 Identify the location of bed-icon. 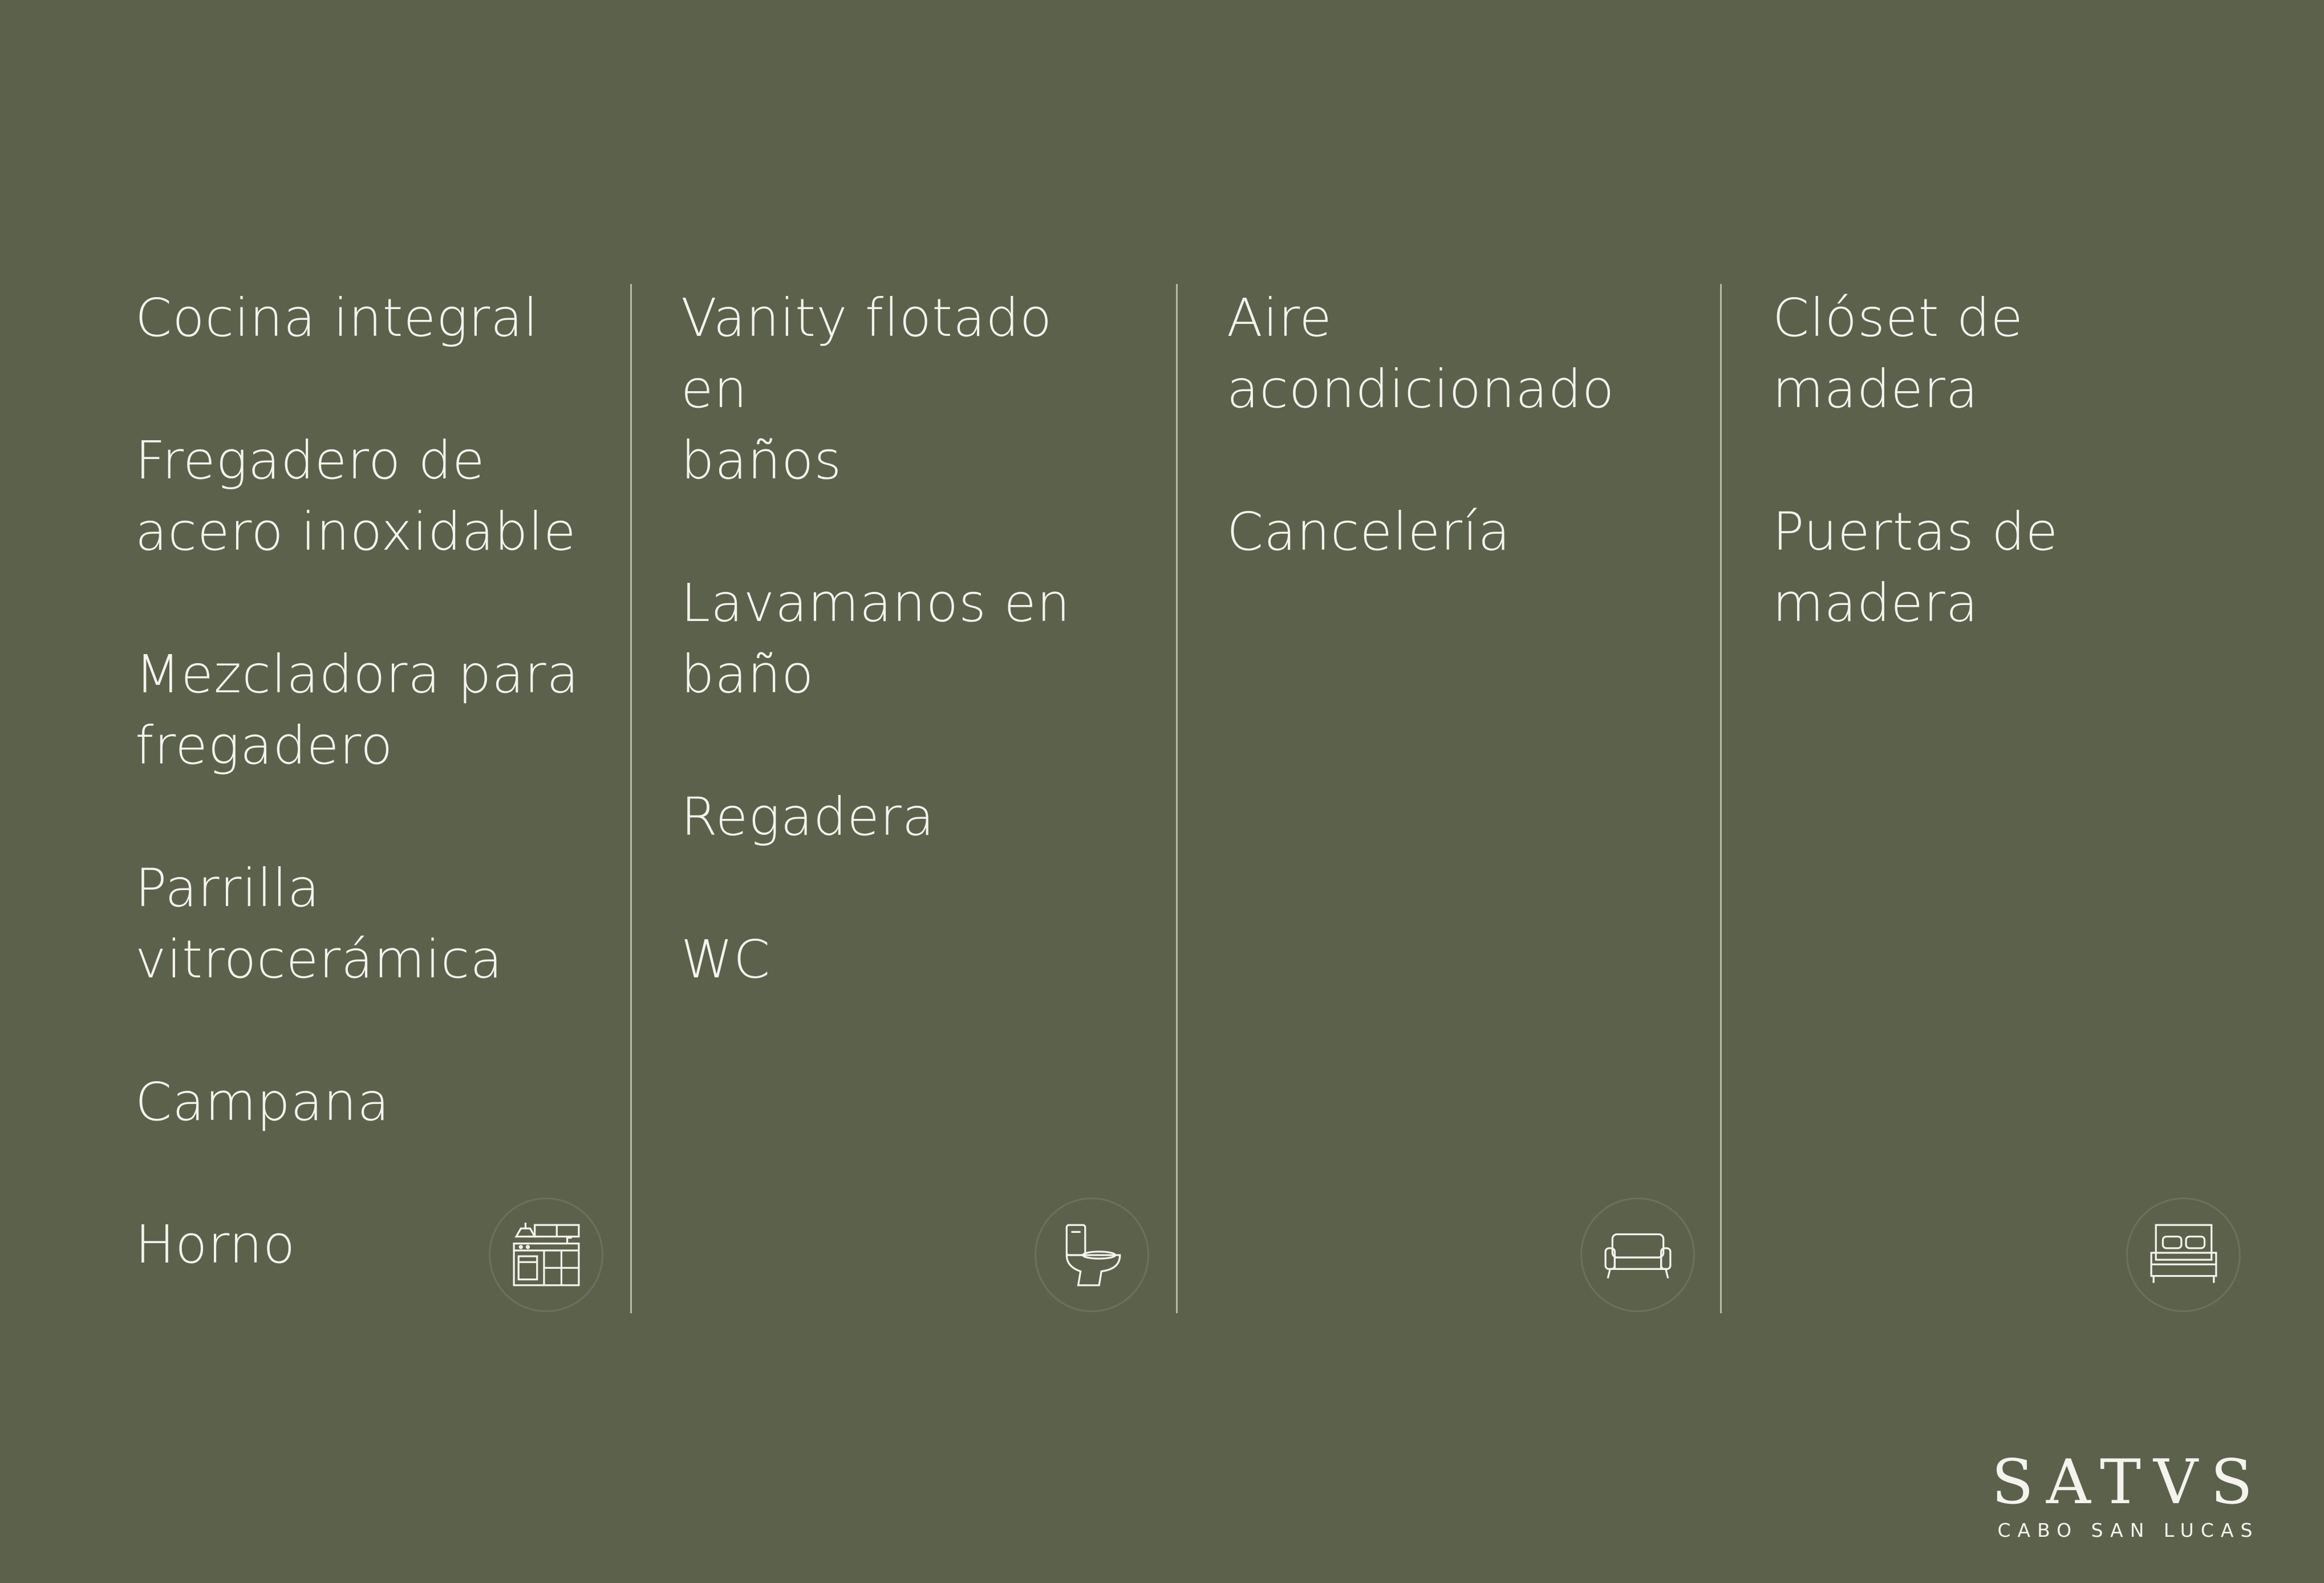
(2183, 1254).